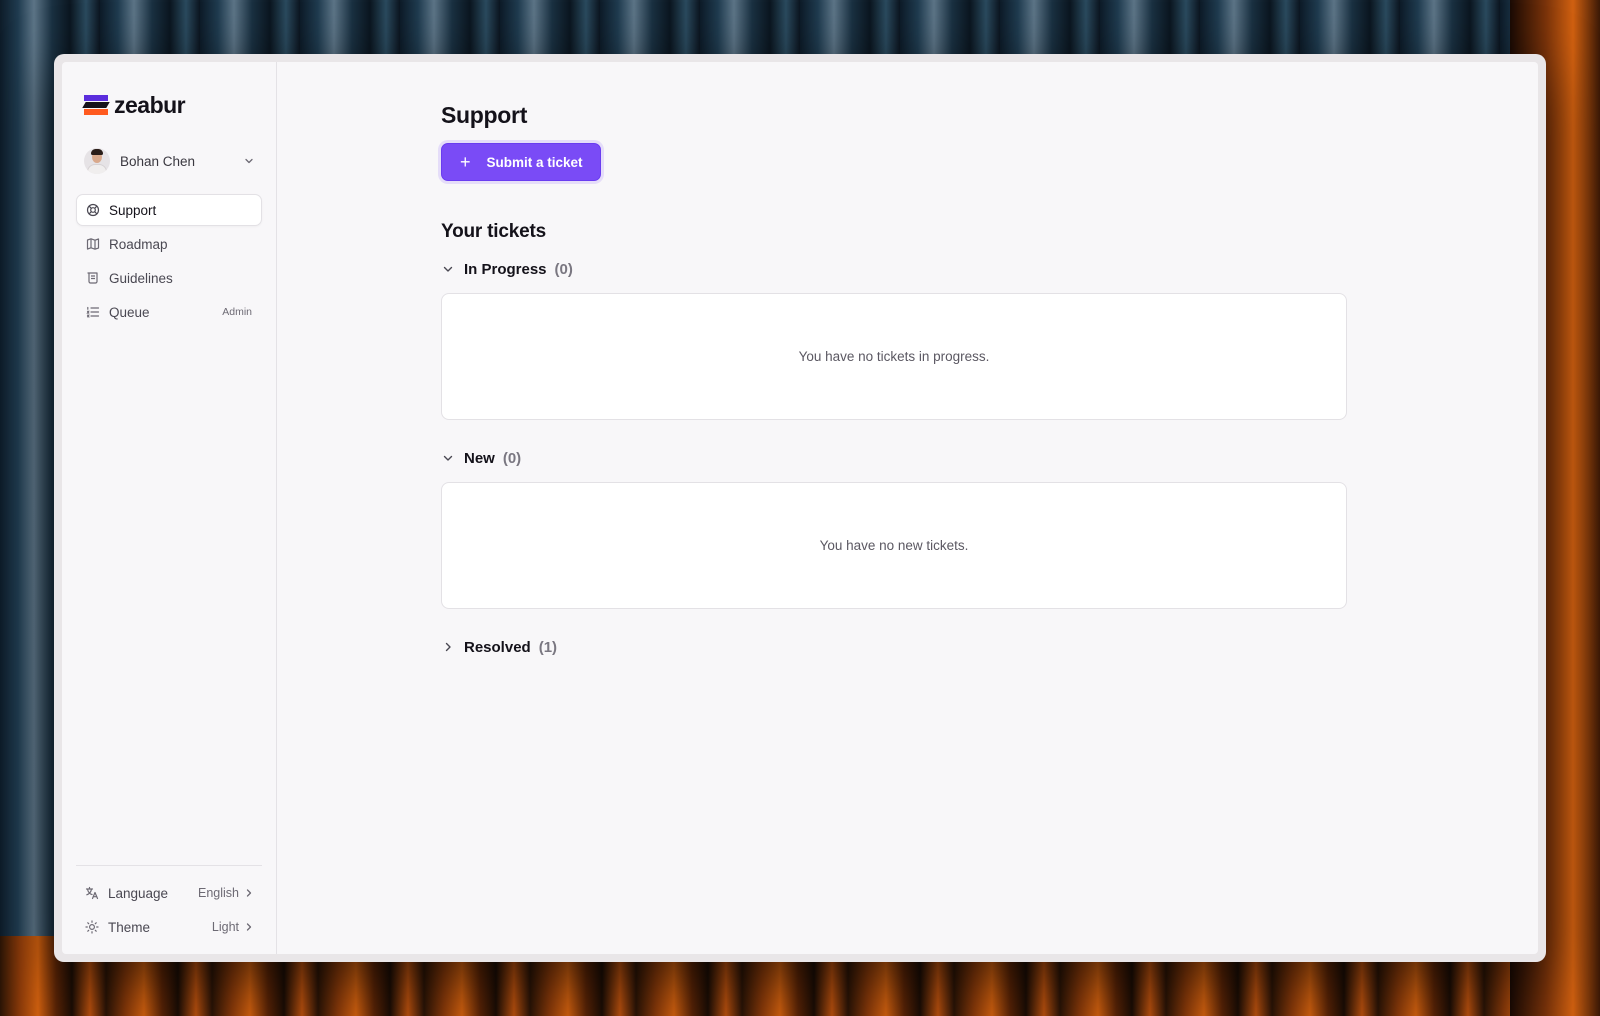 The image size is (1600, 1016). Describe the element at coordinates (484, 115) in the screenshot. I see `page-title: Support` at that location.